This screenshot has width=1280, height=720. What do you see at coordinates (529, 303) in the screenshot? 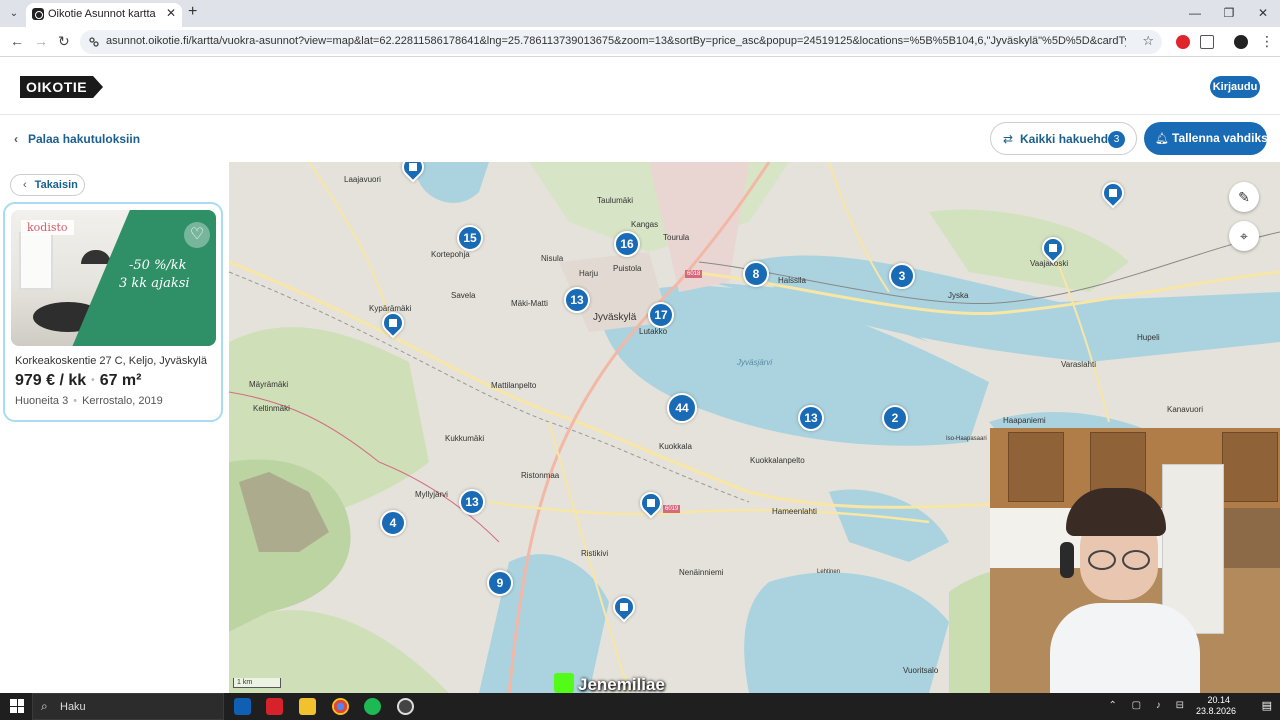
I see `place-label: Mäki-Matti` at bounding box center [529, 303].